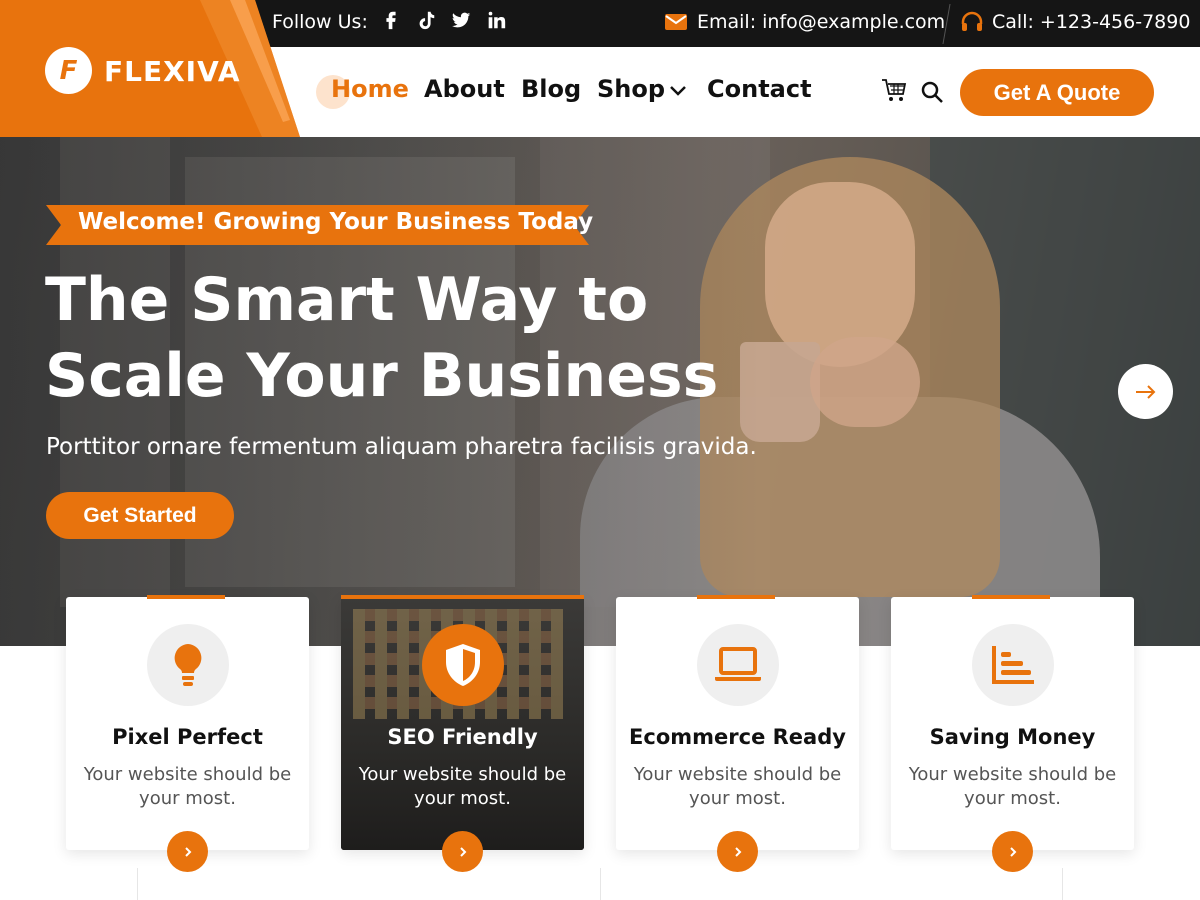  I want to click on headset-icon, so click(972, 21).